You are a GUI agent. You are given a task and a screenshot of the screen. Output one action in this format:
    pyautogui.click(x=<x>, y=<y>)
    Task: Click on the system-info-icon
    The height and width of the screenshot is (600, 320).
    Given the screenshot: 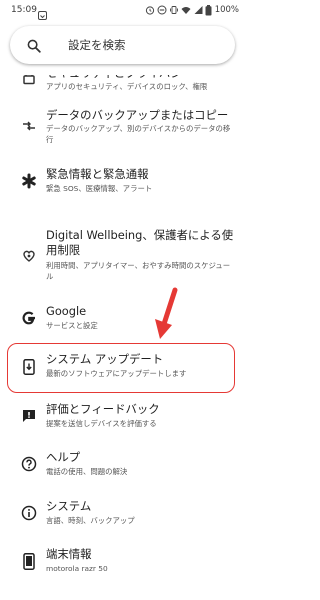 What is the action you would take?
    pyautogui.click(x=29, y=513)
    